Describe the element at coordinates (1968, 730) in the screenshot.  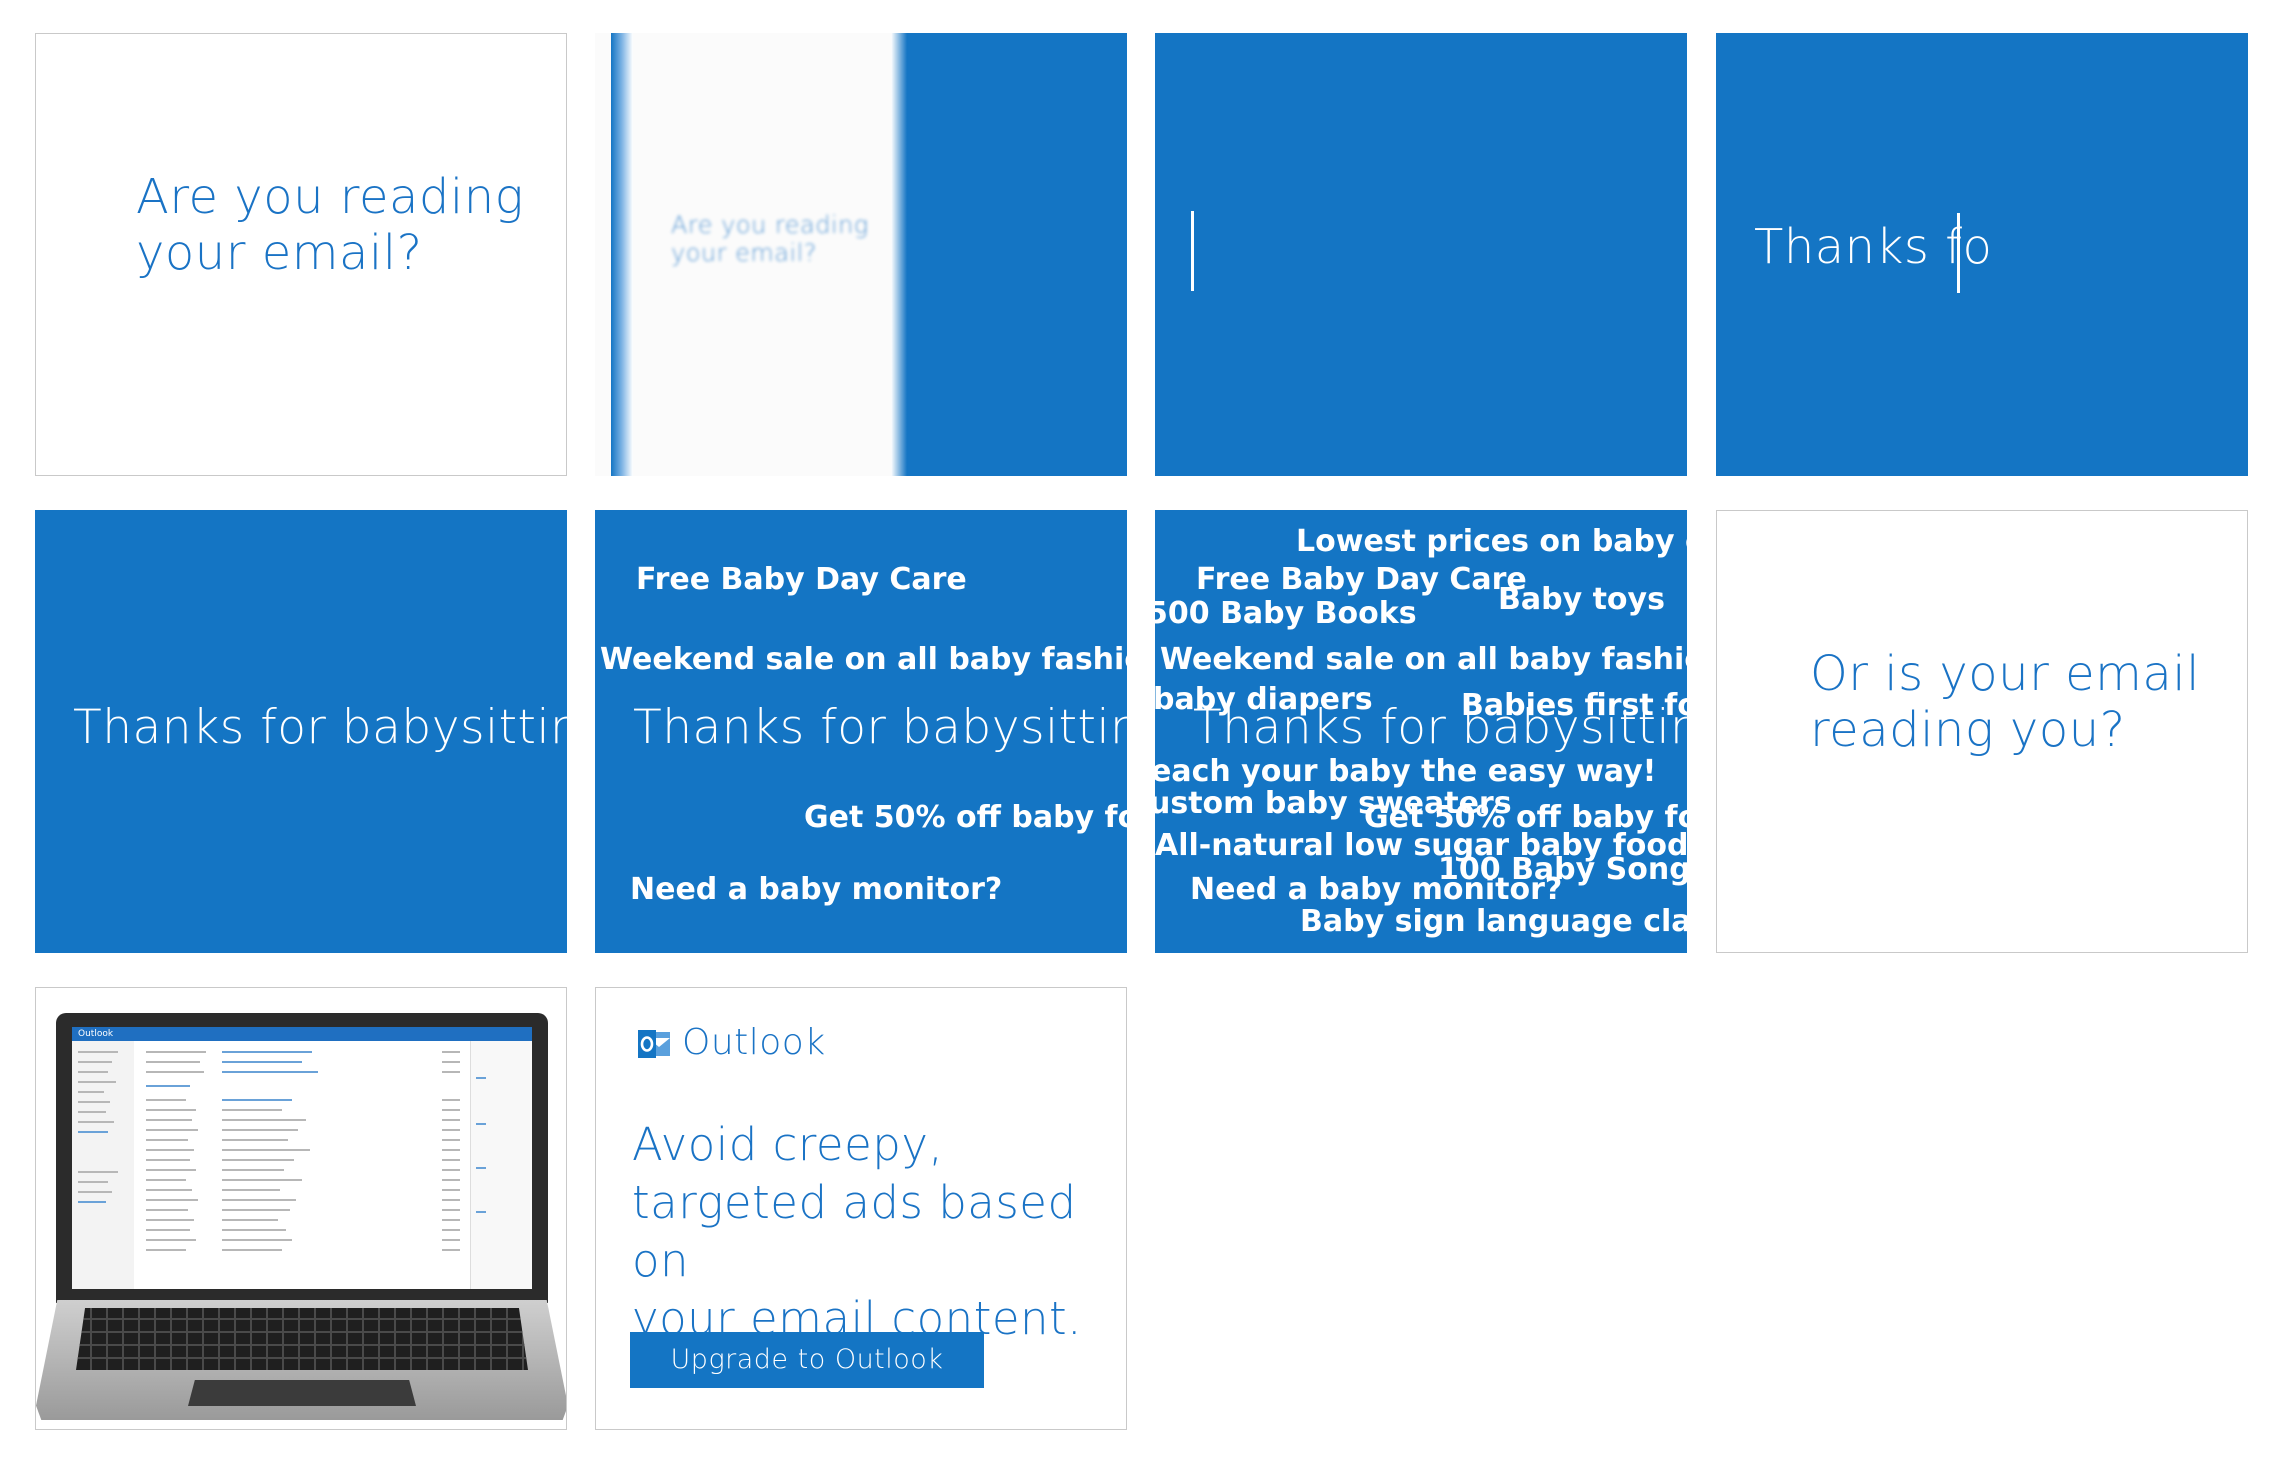
I see `question-line-2: reading you?` at that location.